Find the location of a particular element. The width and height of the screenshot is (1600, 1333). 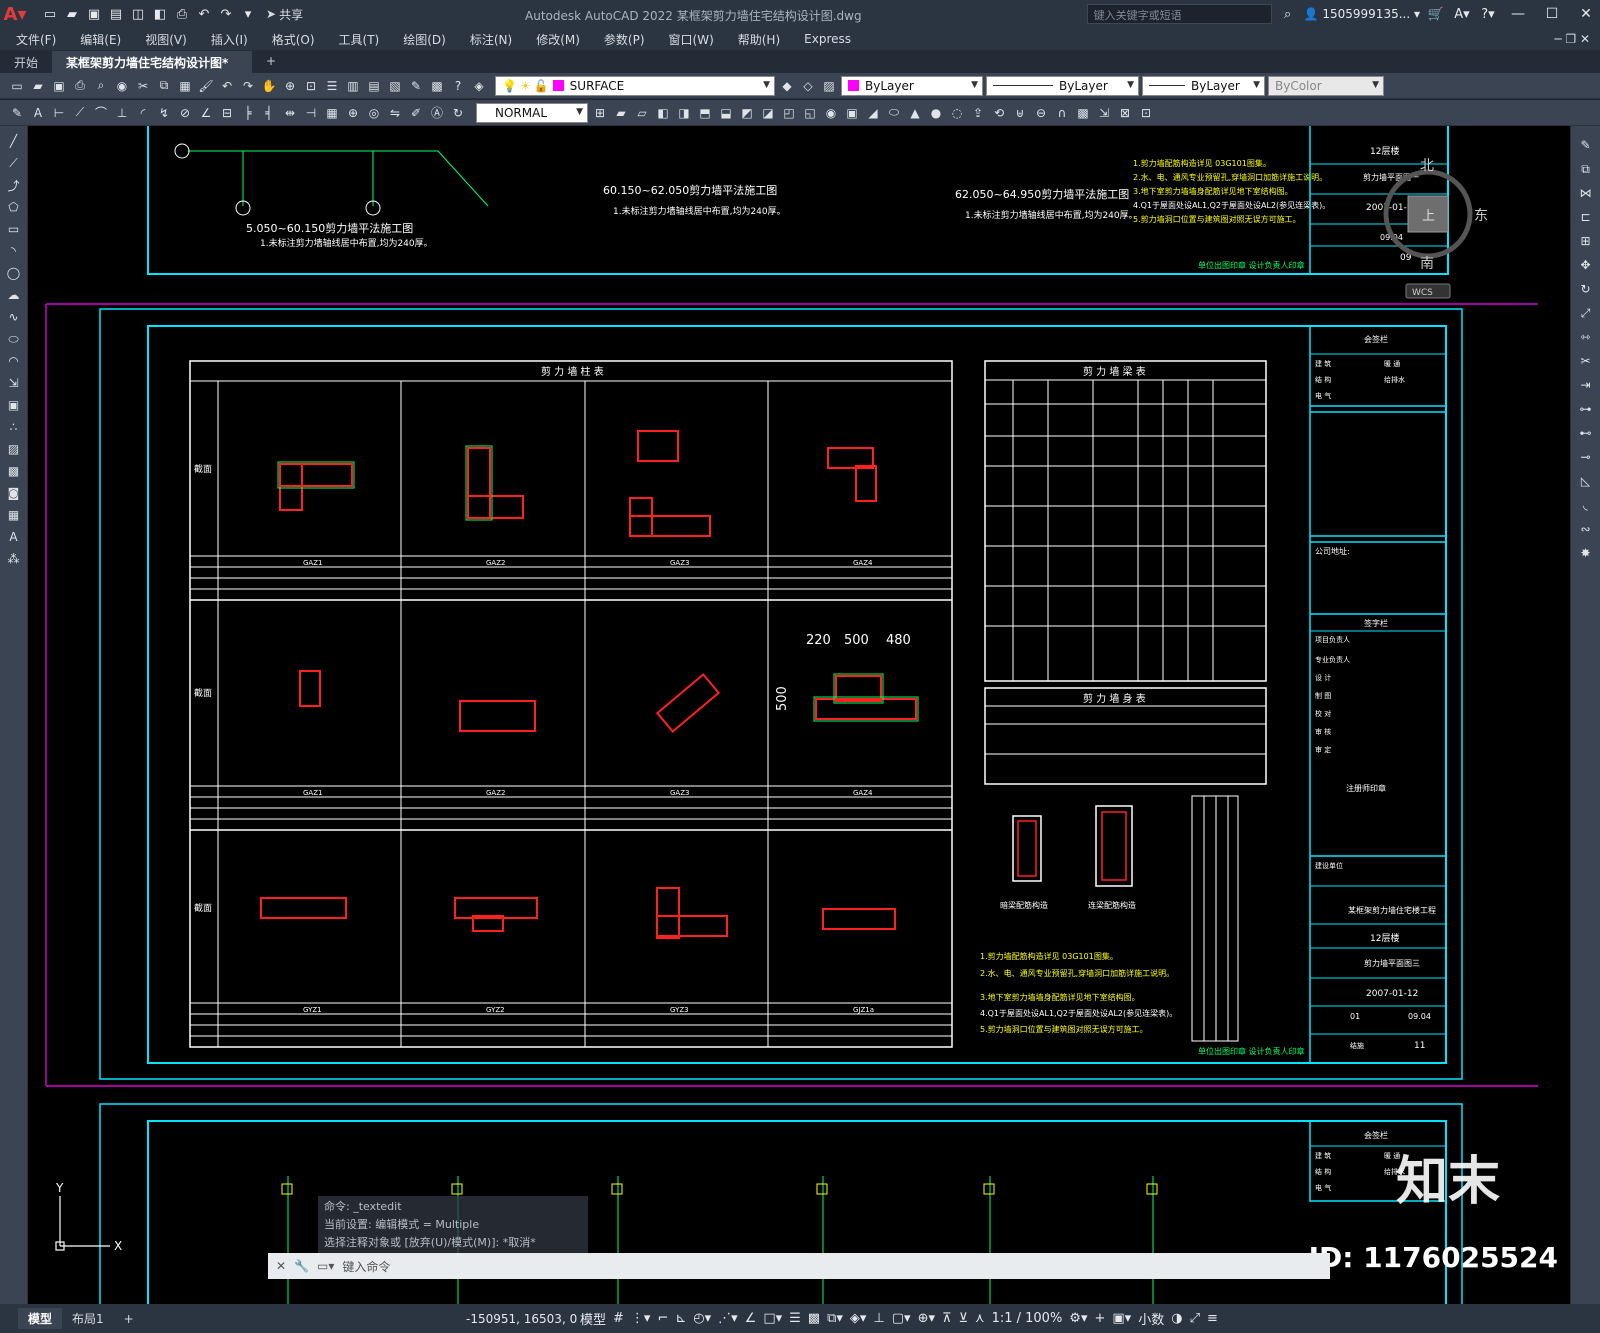

point-icon: ∴ is located at coordinates (14, 427).